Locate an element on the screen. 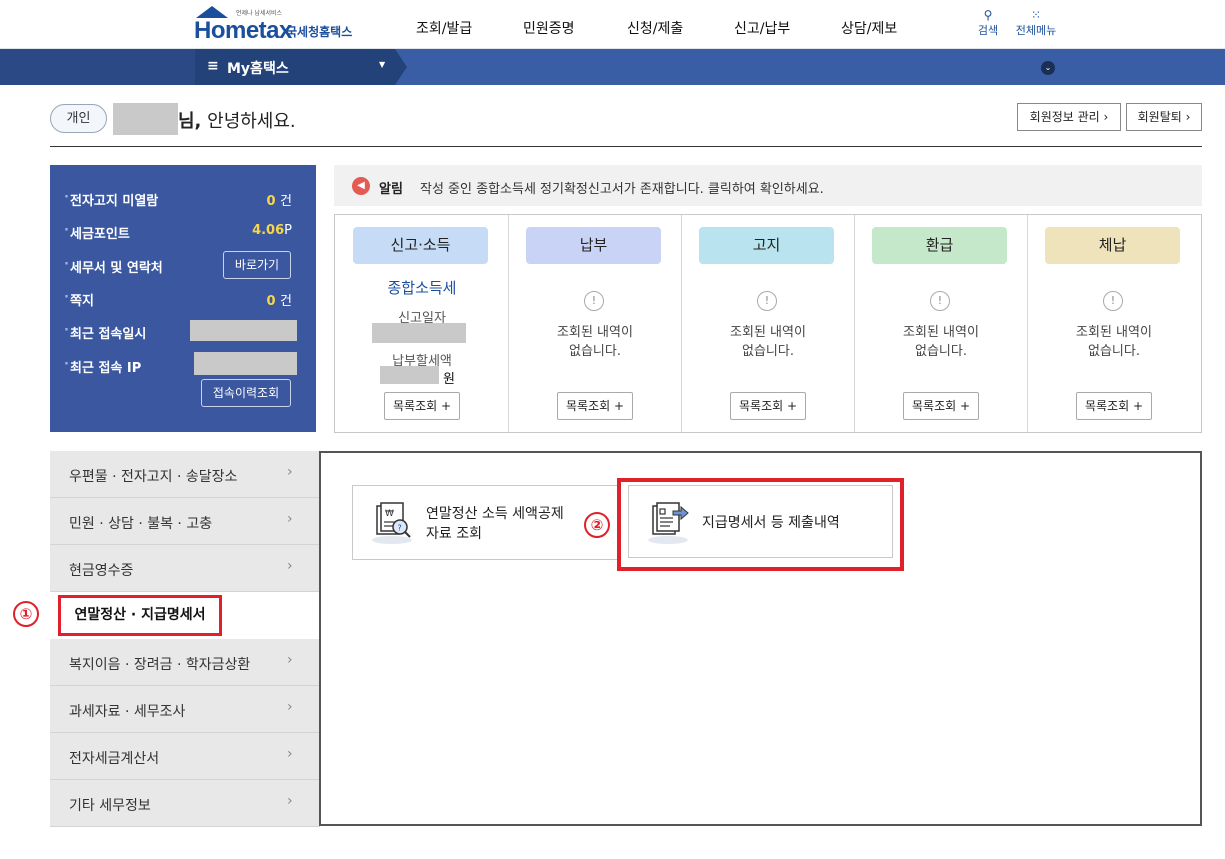  withdraw-button: 회원탈퇴 › is located at coordinates (1164, 117).